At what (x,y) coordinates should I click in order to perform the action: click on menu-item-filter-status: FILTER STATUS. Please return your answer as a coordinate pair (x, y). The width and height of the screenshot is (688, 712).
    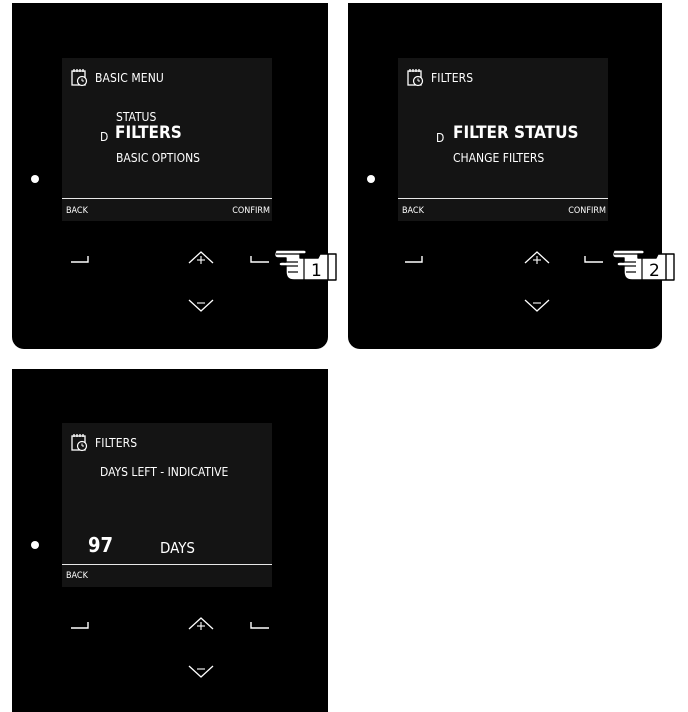
    Looking at the image, I should click on (516, 133).